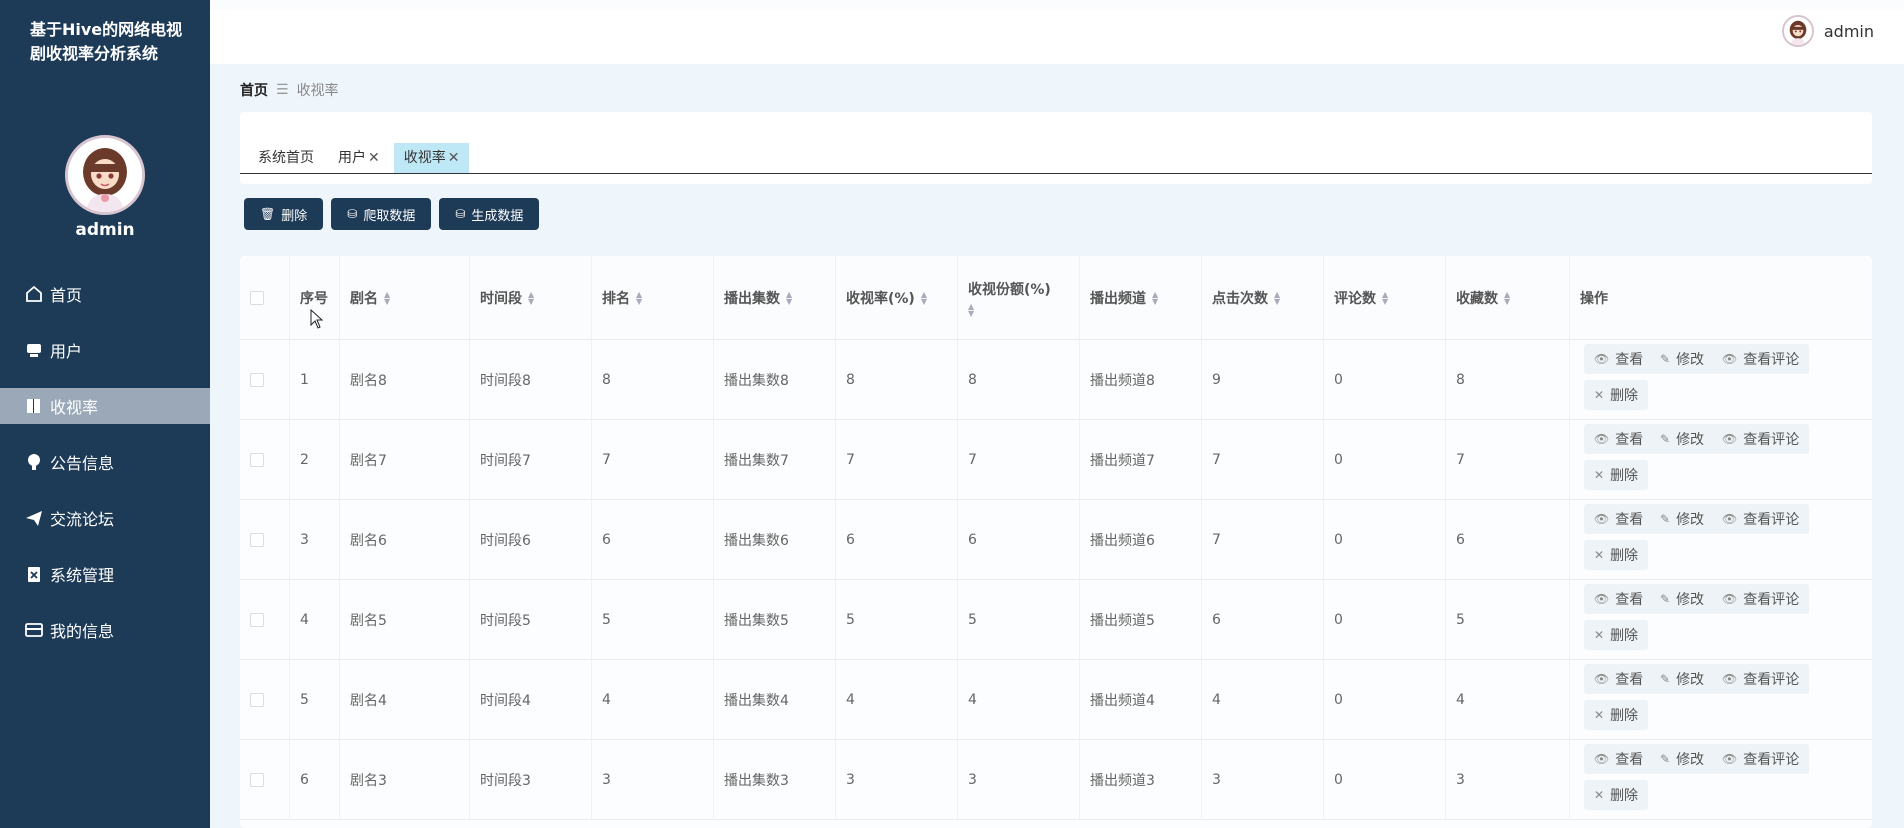 Image resolution: width=1904 pixels, height=828 pixels. What do you see at coordinates (1508, 460) in the screenshot?
I see `table-cell: 7` at bounding box center [1508, 460].